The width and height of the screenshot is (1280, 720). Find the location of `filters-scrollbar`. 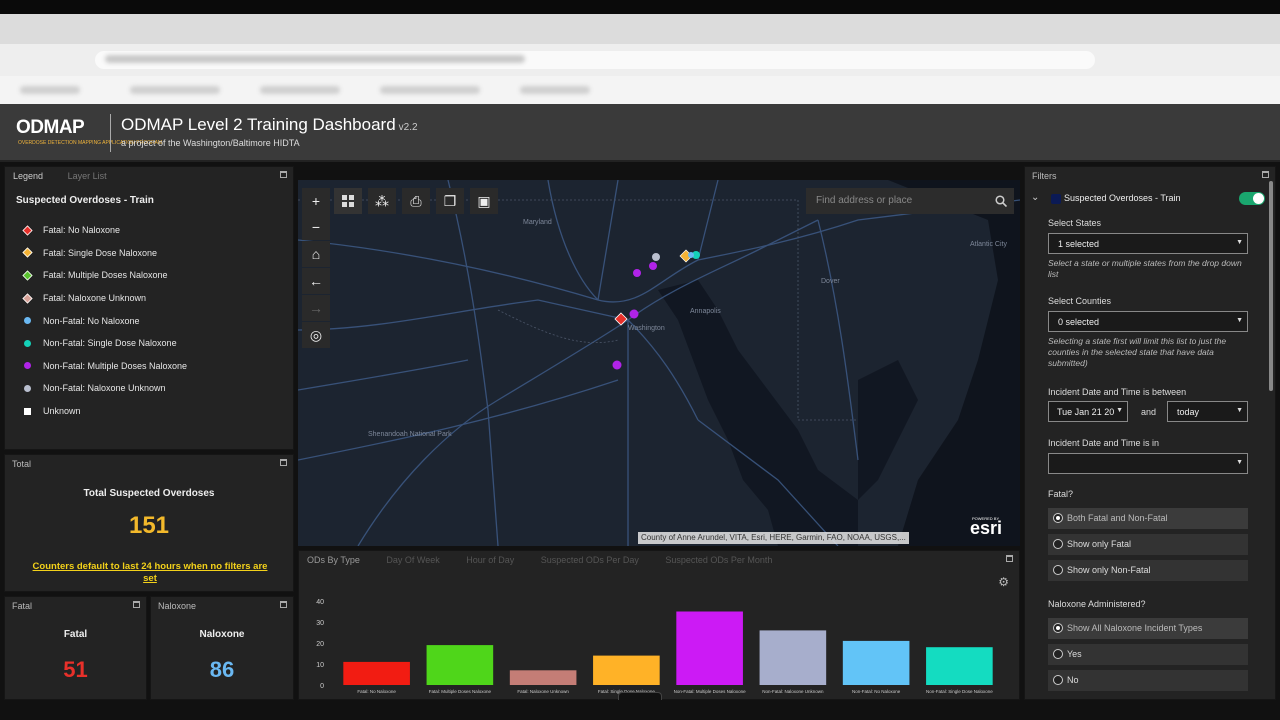

filters-scrollbar is located at coordinates (1271, 286).